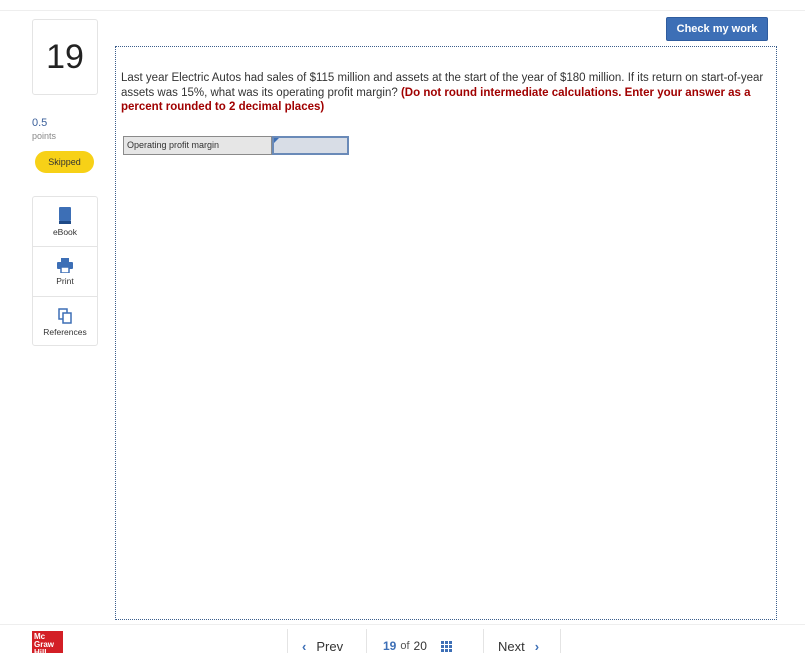 This screenshot has width=805, height=653. What do you see at coordinates (446, 646) in the screenshot?
I see `grid-icon` at bounding box center [446, 646].